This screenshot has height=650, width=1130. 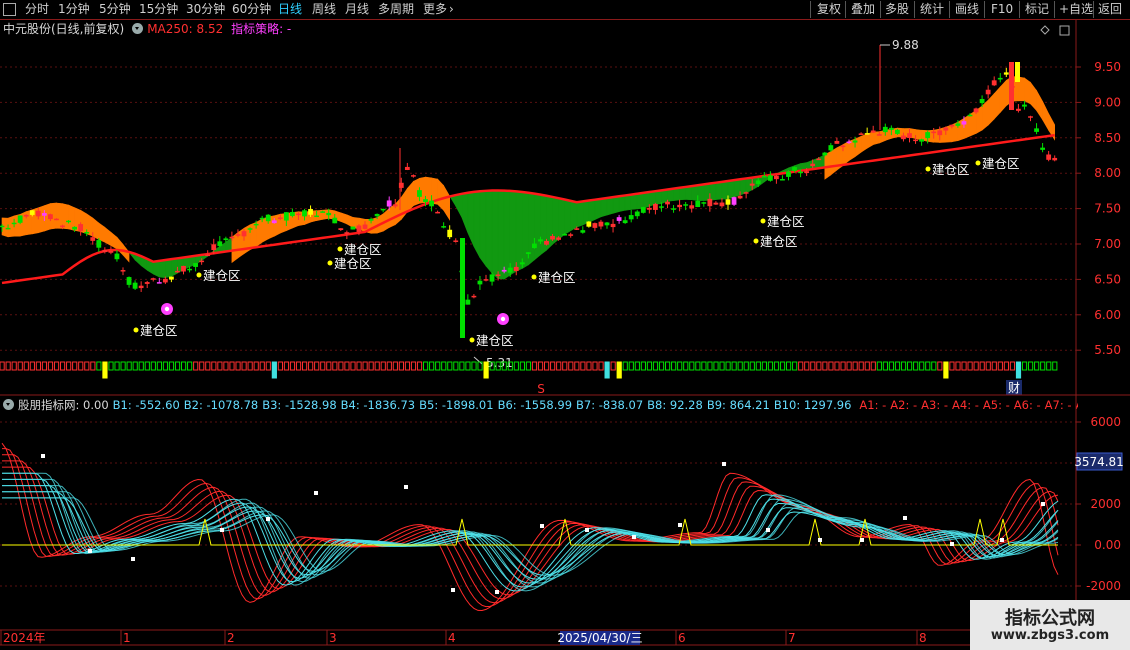 What do you see at coordinates (159, 330) in the screenshot?
I see `build-zone-label: 建仓区` at bounding box center [159, 330].